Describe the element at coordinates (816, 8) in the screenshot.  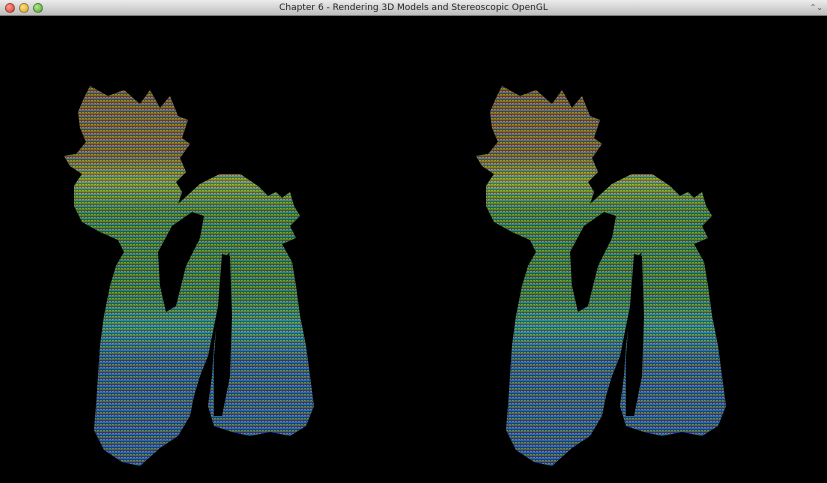
I see `resize-icon: ⌃⌄` at that location.